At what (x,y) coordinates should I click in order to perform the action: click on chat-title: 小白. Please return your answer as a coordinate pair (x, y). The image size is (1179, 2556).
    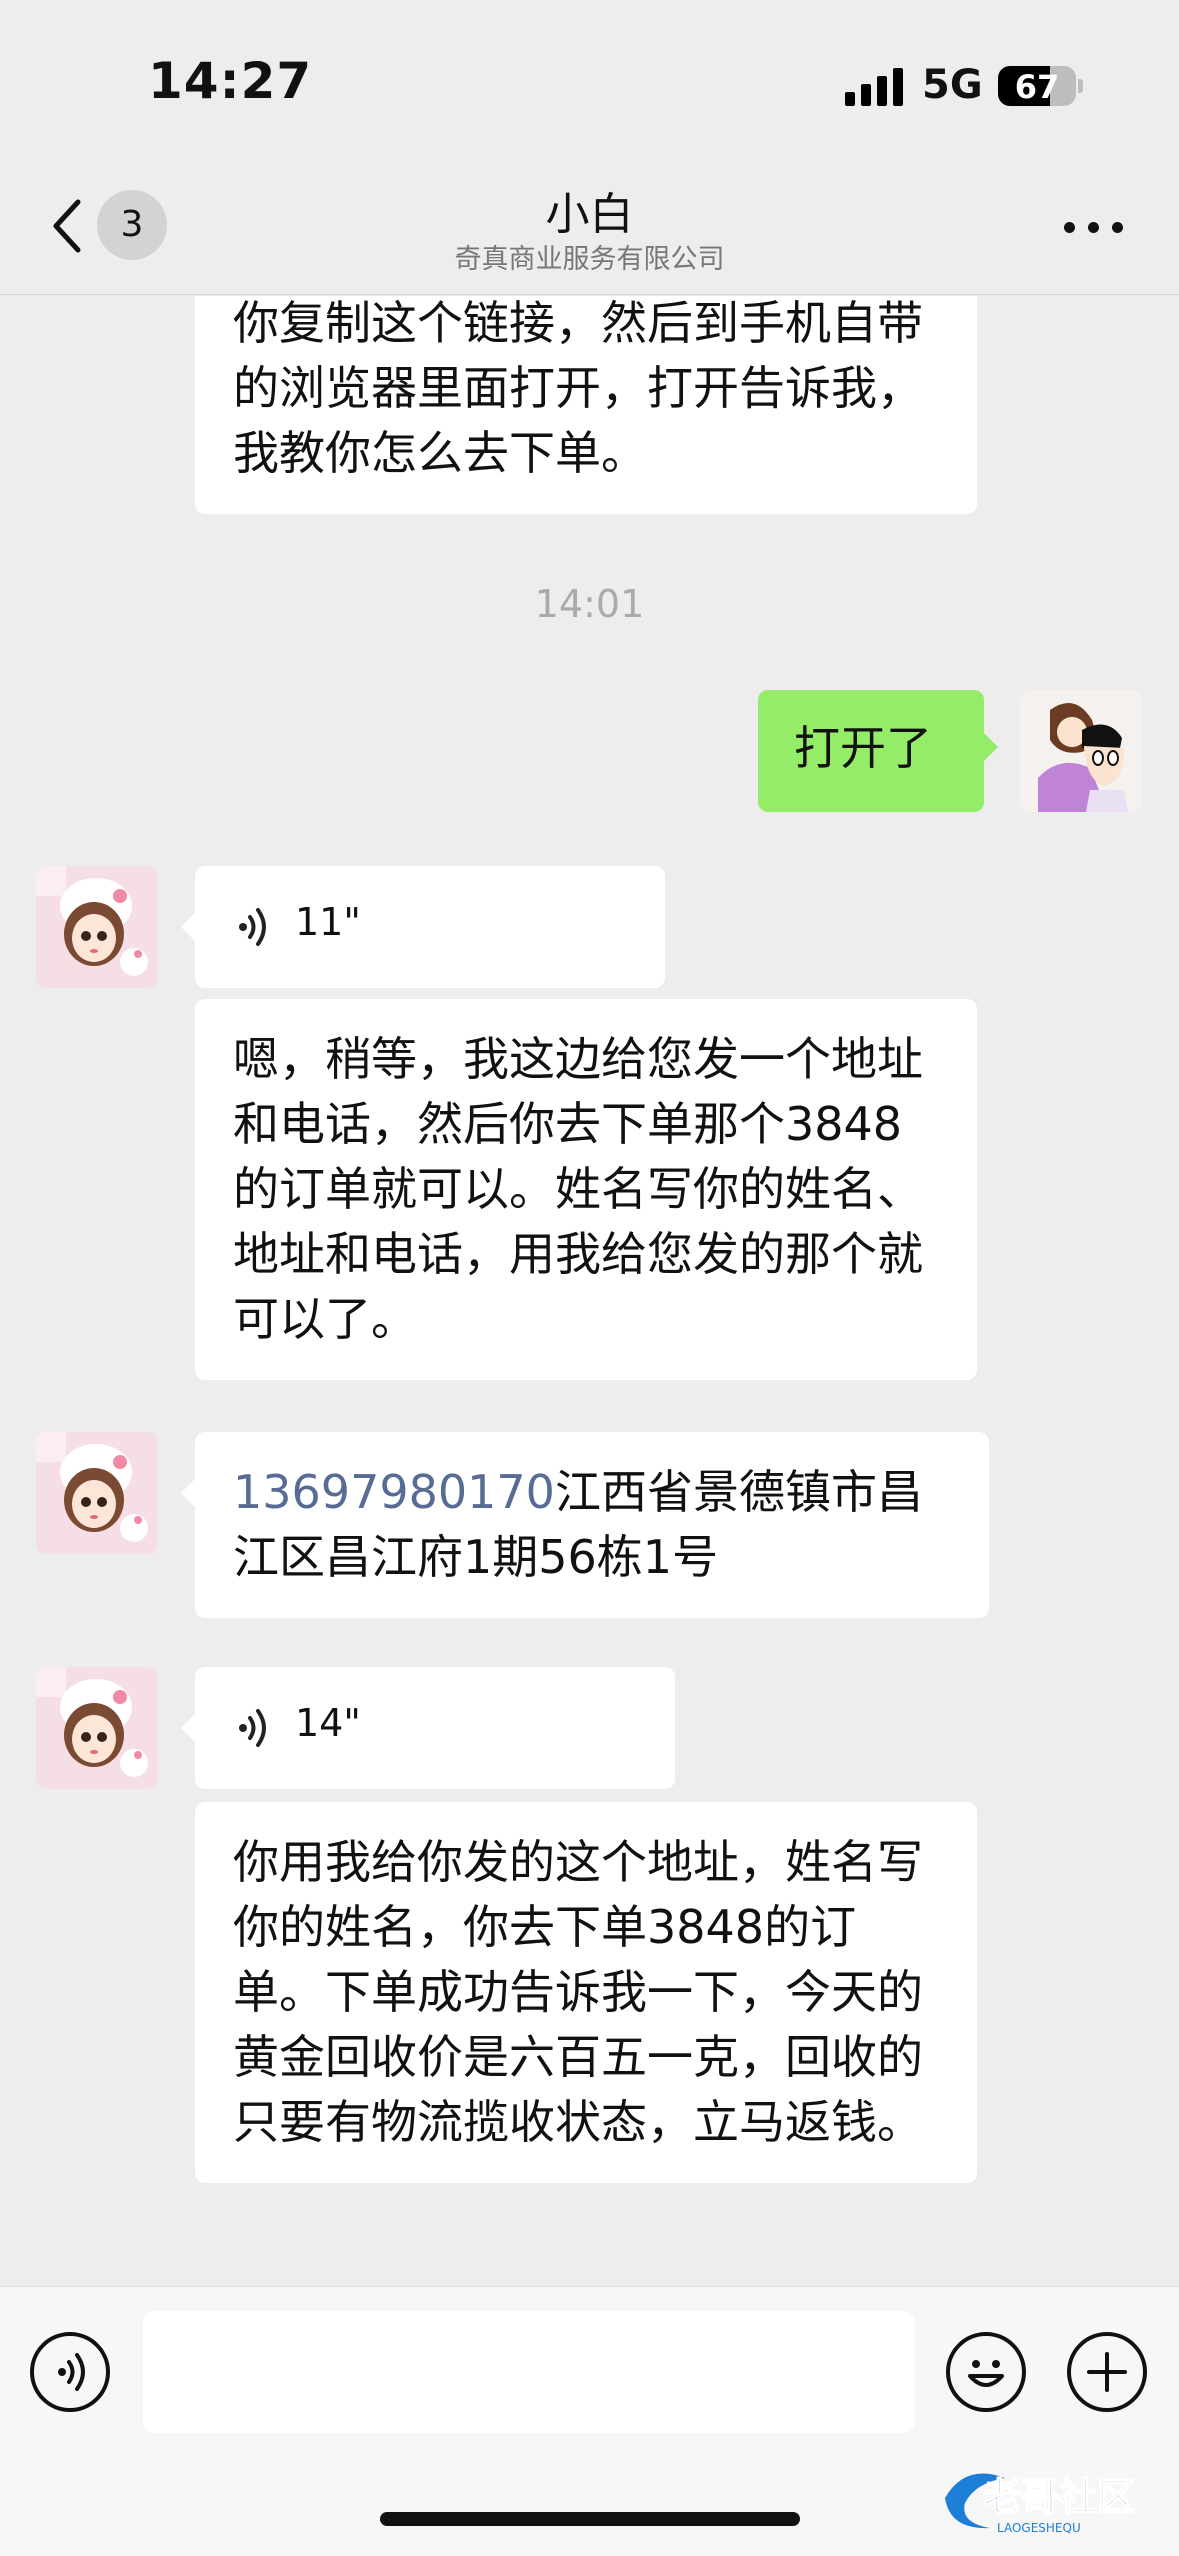
    Looking at the image, I should click on (589, 214).